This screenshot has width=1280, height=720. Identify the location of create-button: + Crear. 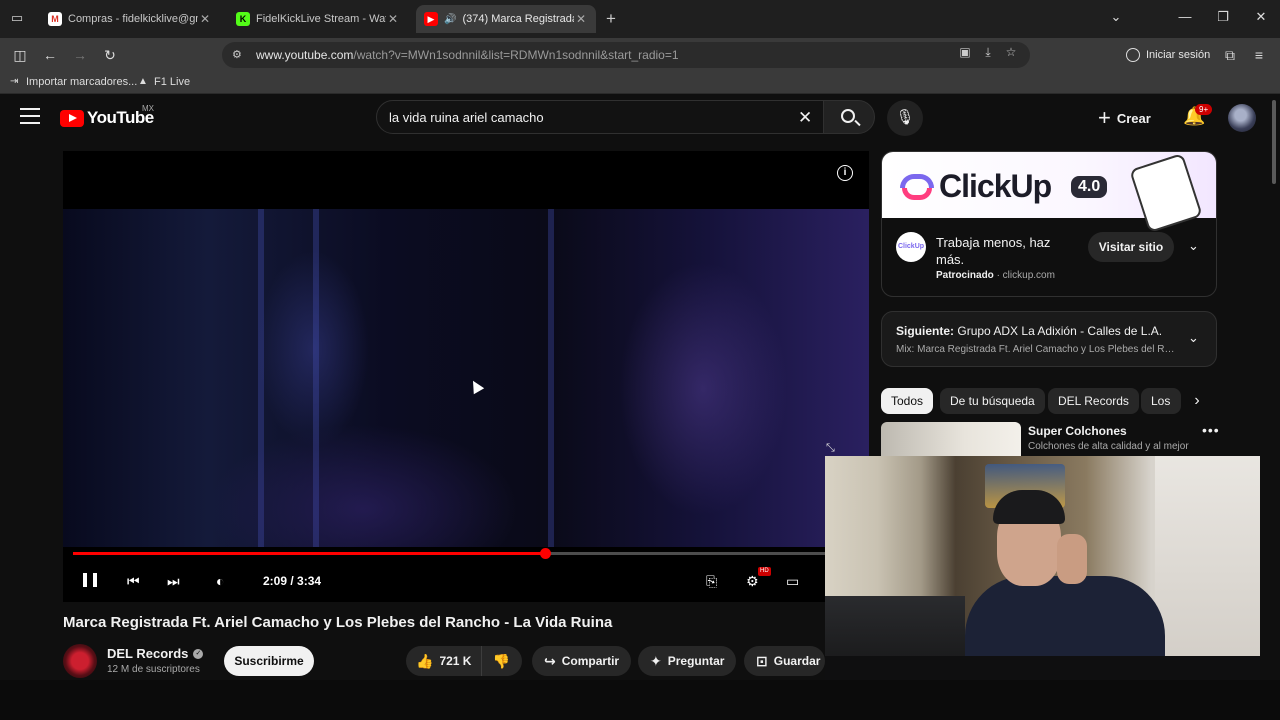
(1124, 118).